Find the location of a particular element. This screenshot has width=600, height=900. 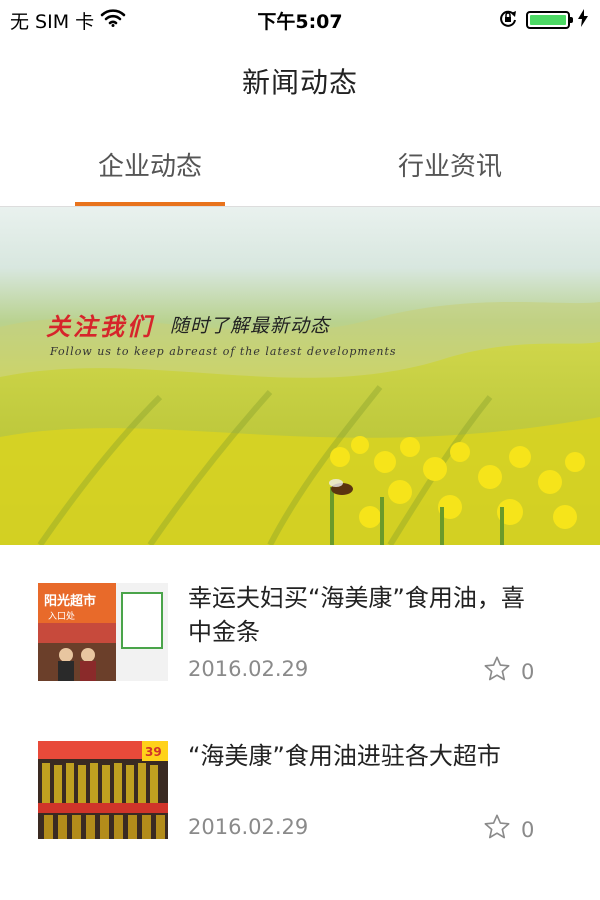

battery-icon is located at coordinates (549, 20).